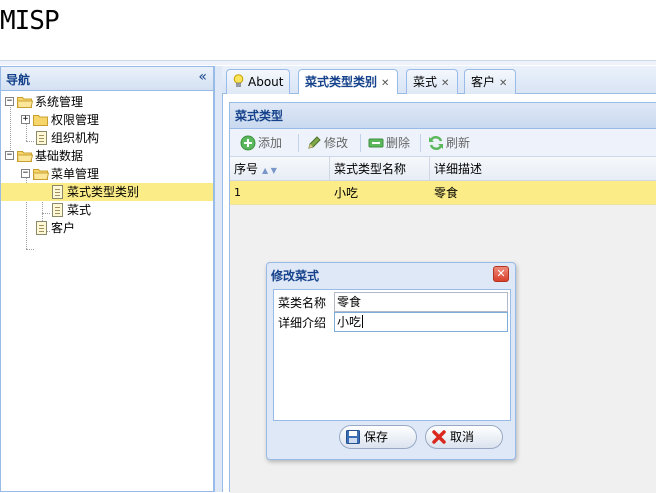 The width and height of the screenshot is (656, 493). Describe the element at coordinates (421, 302) in the screenshot. I see `name-field: 零食` at that location.